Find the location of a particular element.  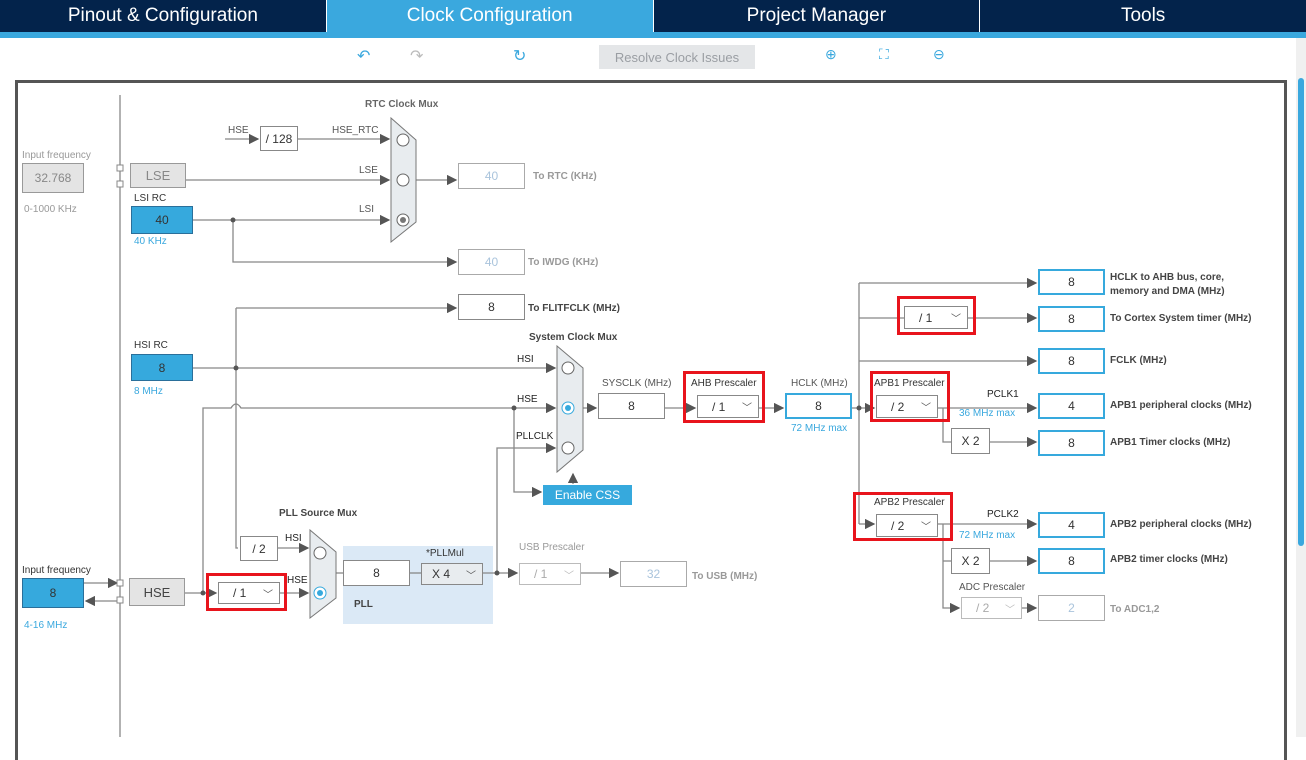

ahb-prescaler-label: AHB Prescaler is located at coordinates (724, 383).